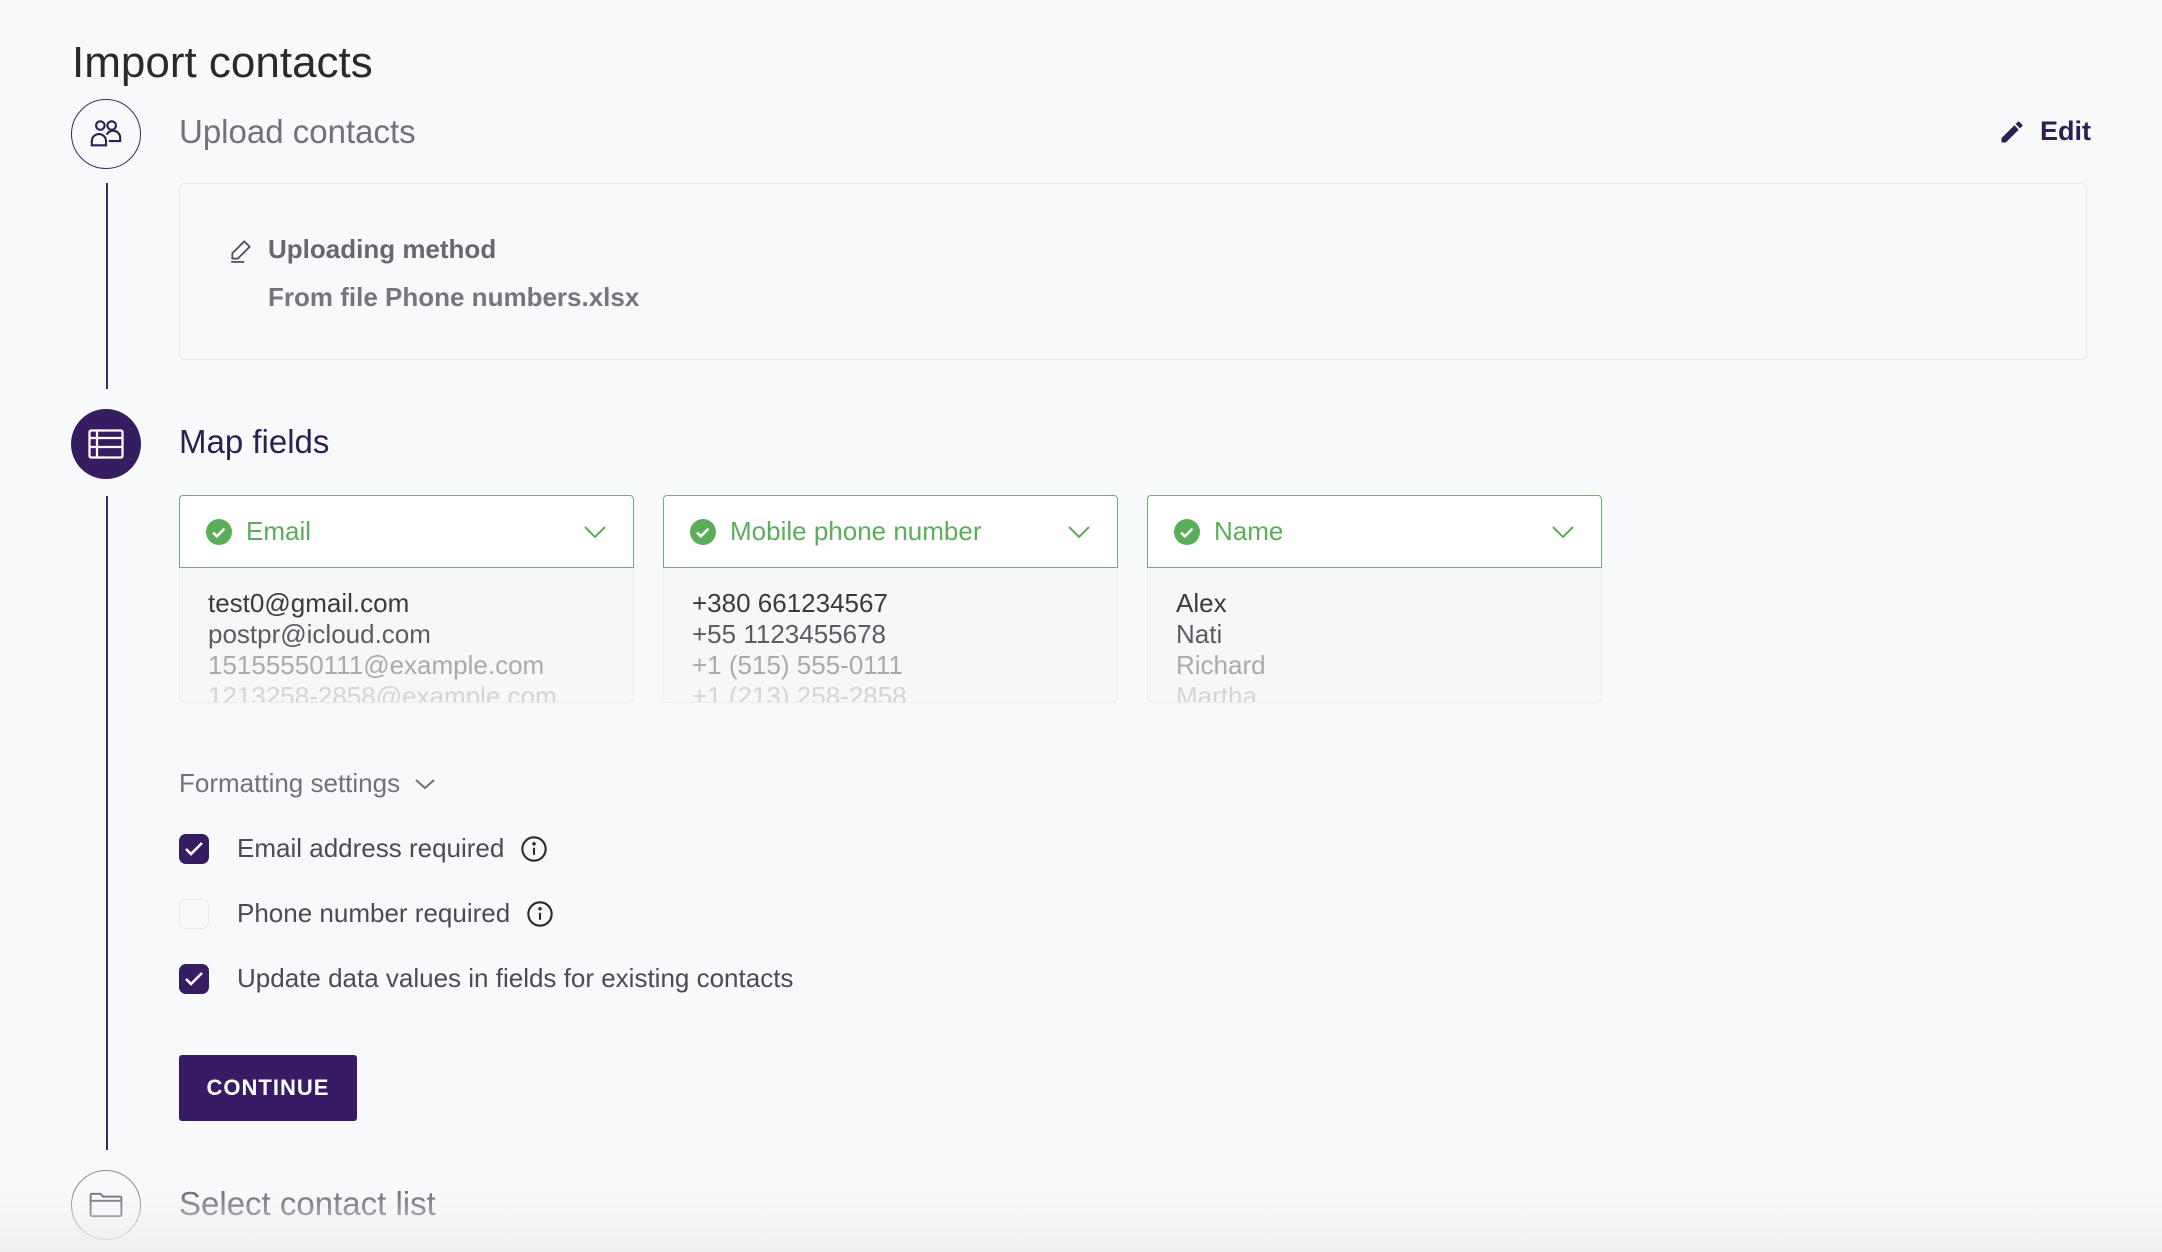 This screenshot has width=2162, height=1252. I want to click on step-1-indicator, so click(106, 134).